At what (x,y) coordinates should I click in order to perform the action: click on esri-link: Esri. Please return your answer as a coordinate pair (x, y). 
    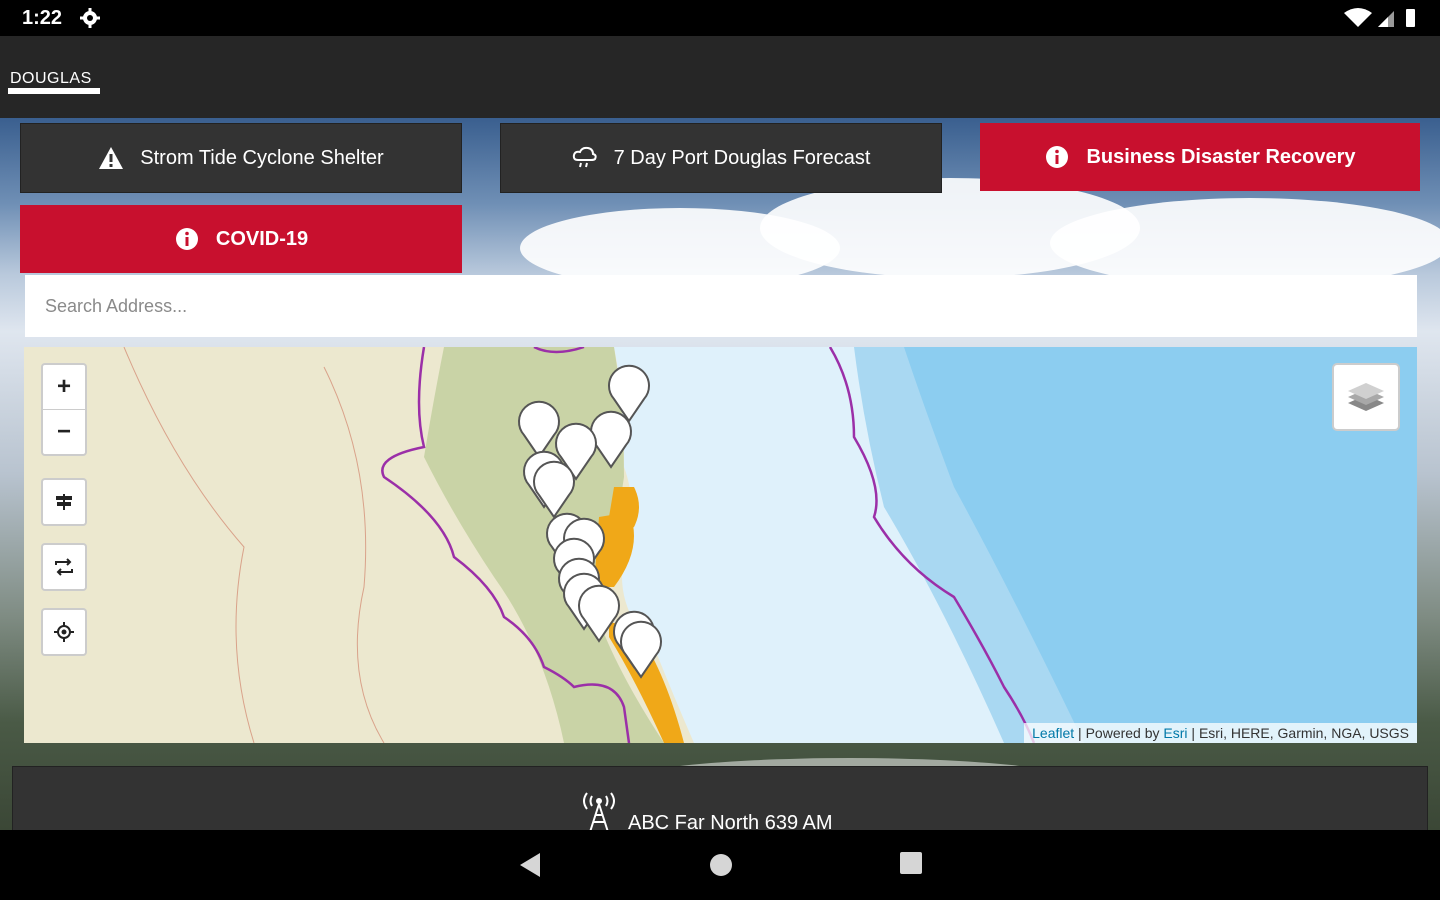
    Looking at the image, I should click on (1175, 733).